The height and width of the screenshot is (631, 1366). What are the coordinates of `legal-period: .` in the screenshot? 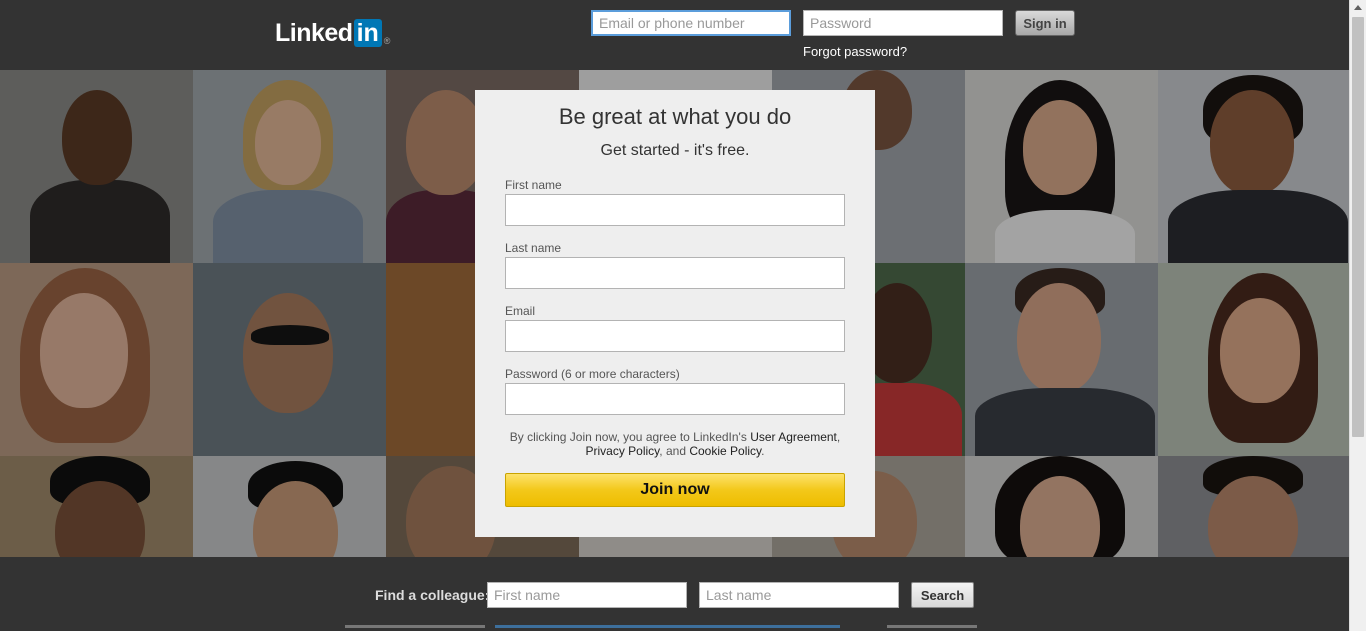 It's located at (763, 451).